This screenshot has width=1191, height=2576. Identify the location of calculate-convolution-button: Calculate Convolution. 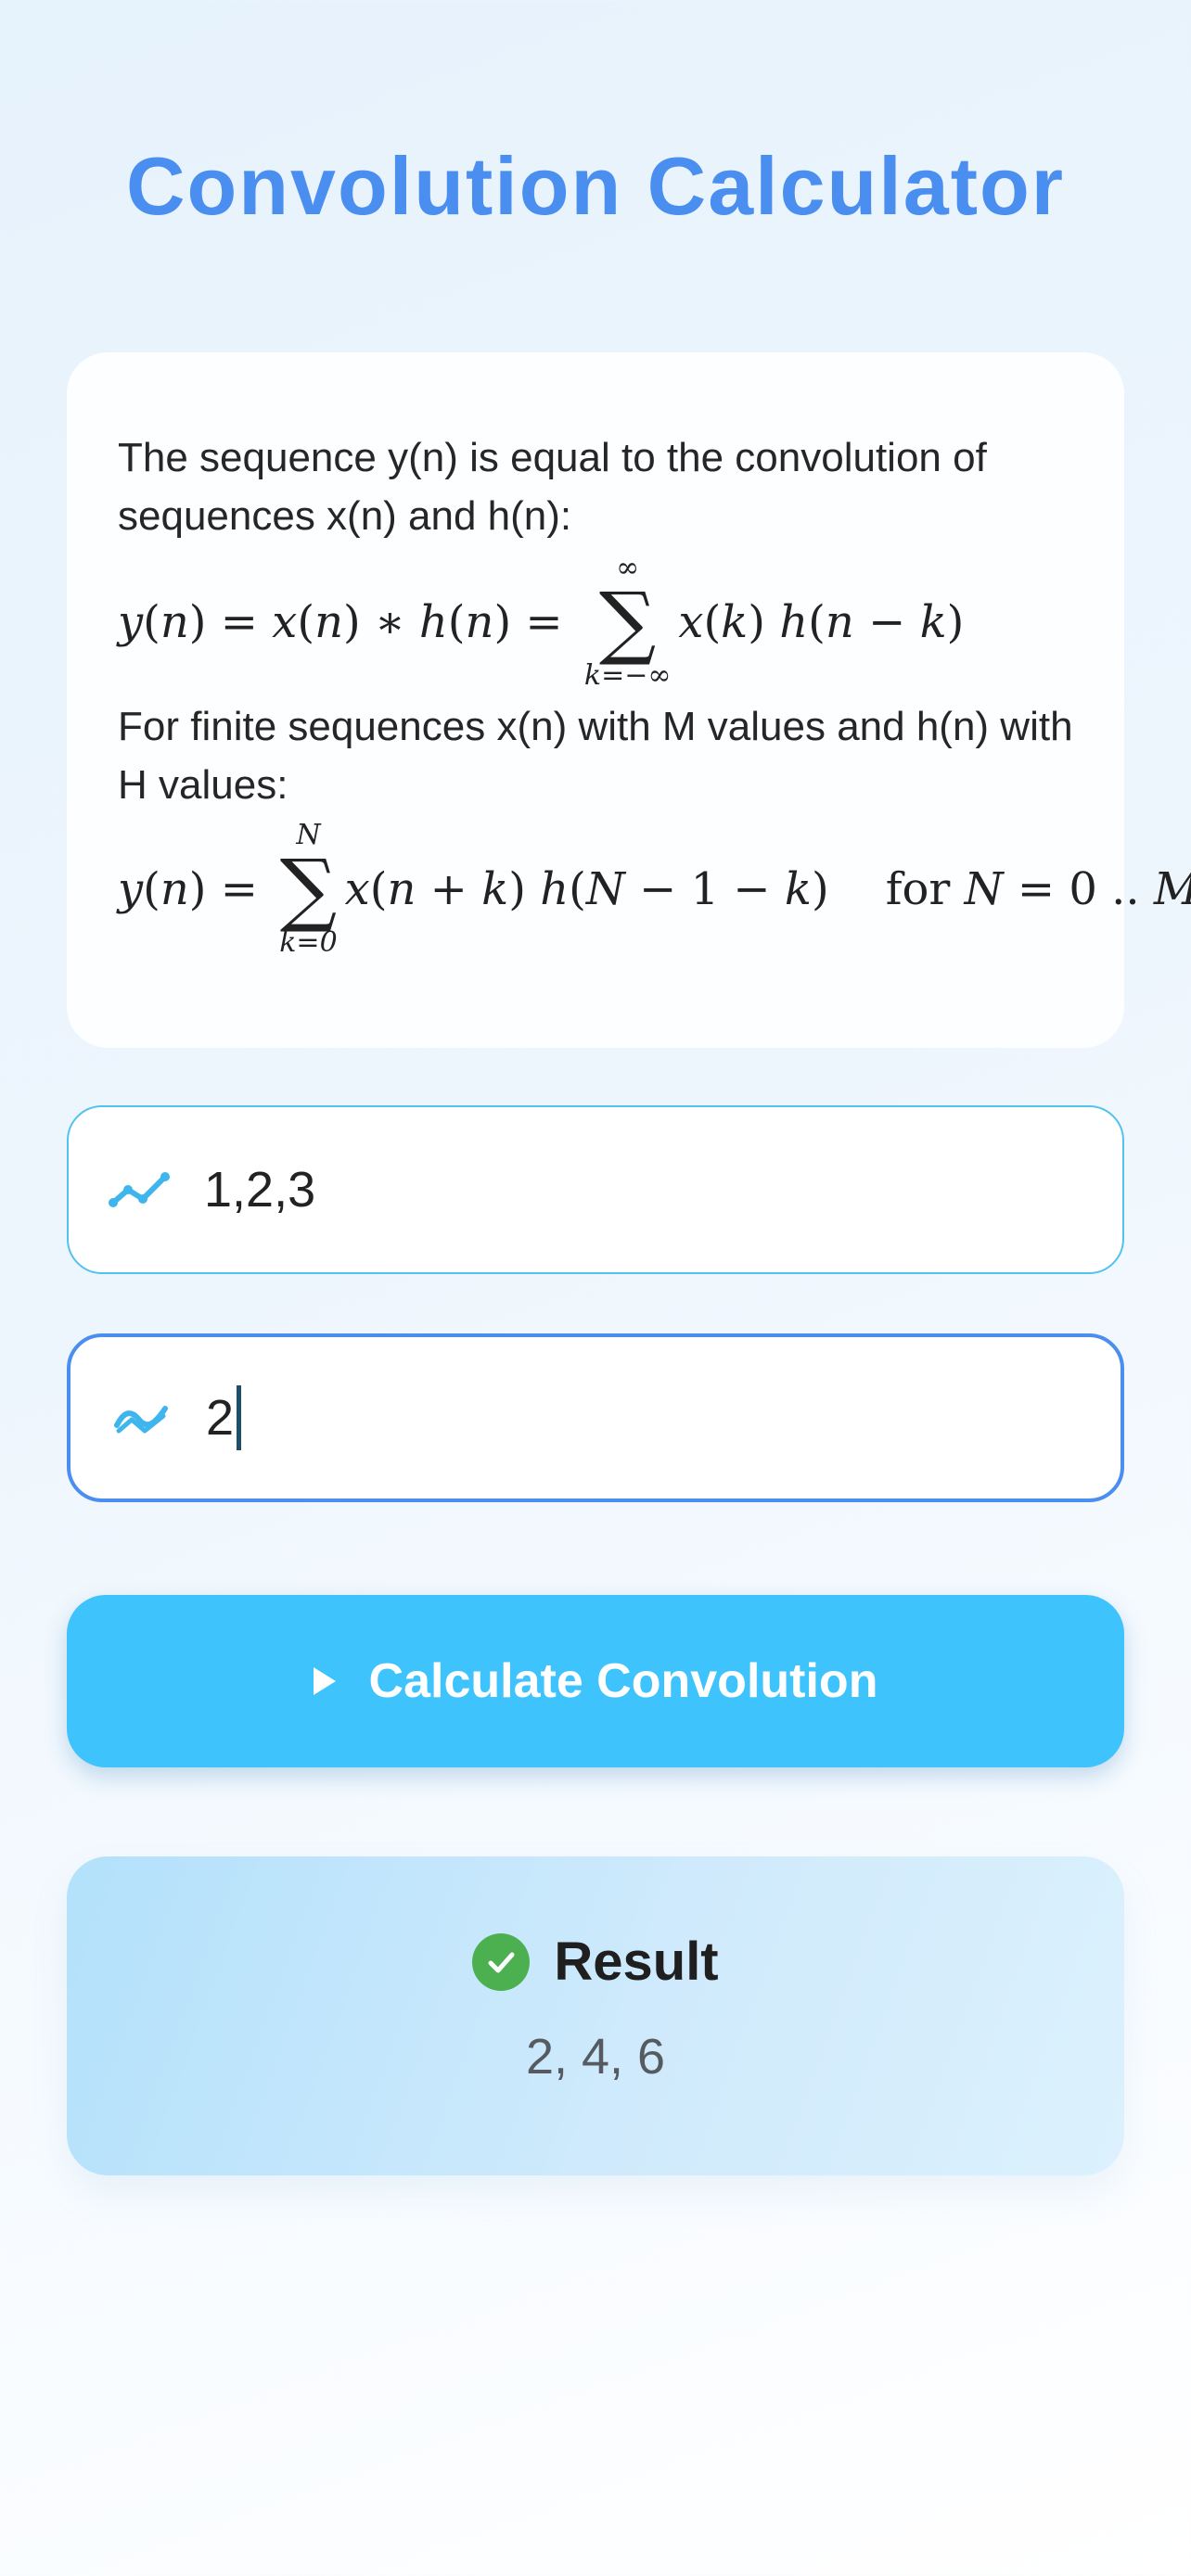
(595, 1681).